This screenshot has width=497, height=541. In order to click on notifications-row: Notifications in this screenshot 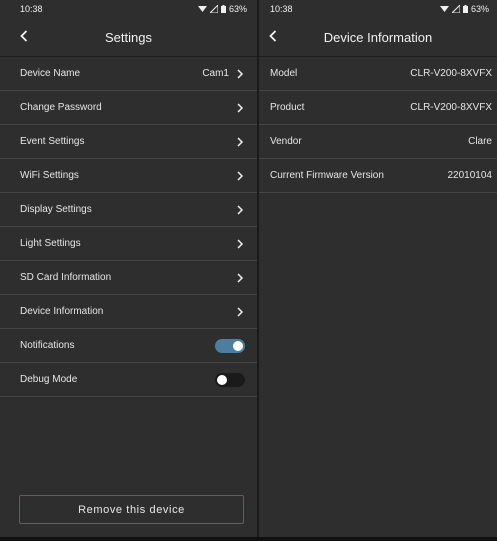, I will do `click(128, 346)`.